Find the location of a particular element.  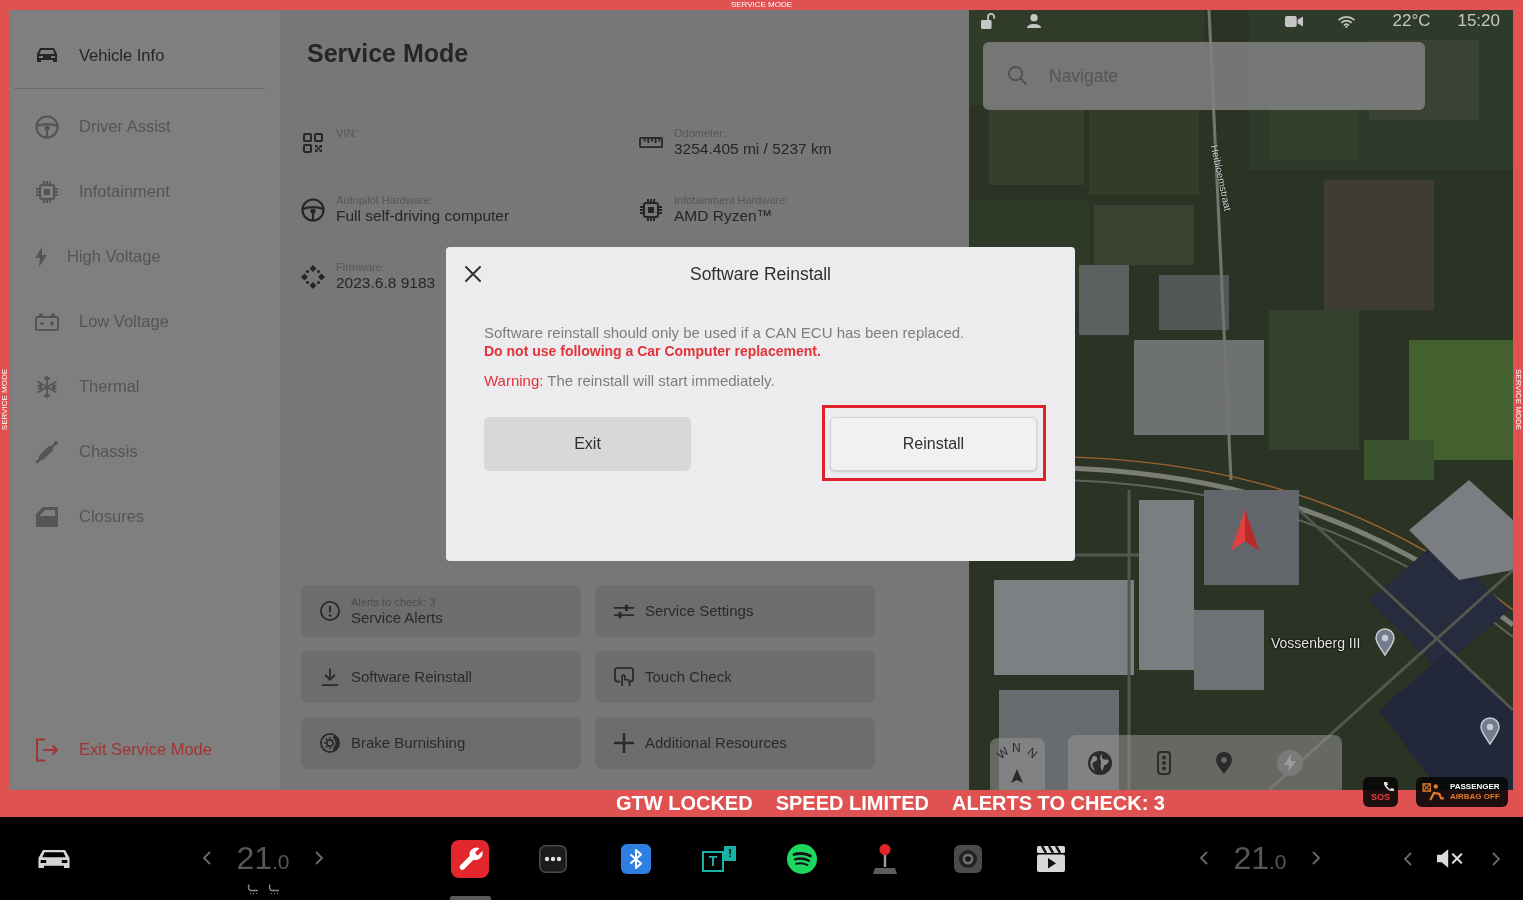

action-button: Brake Burnishing is located at coordinates (441, 743).